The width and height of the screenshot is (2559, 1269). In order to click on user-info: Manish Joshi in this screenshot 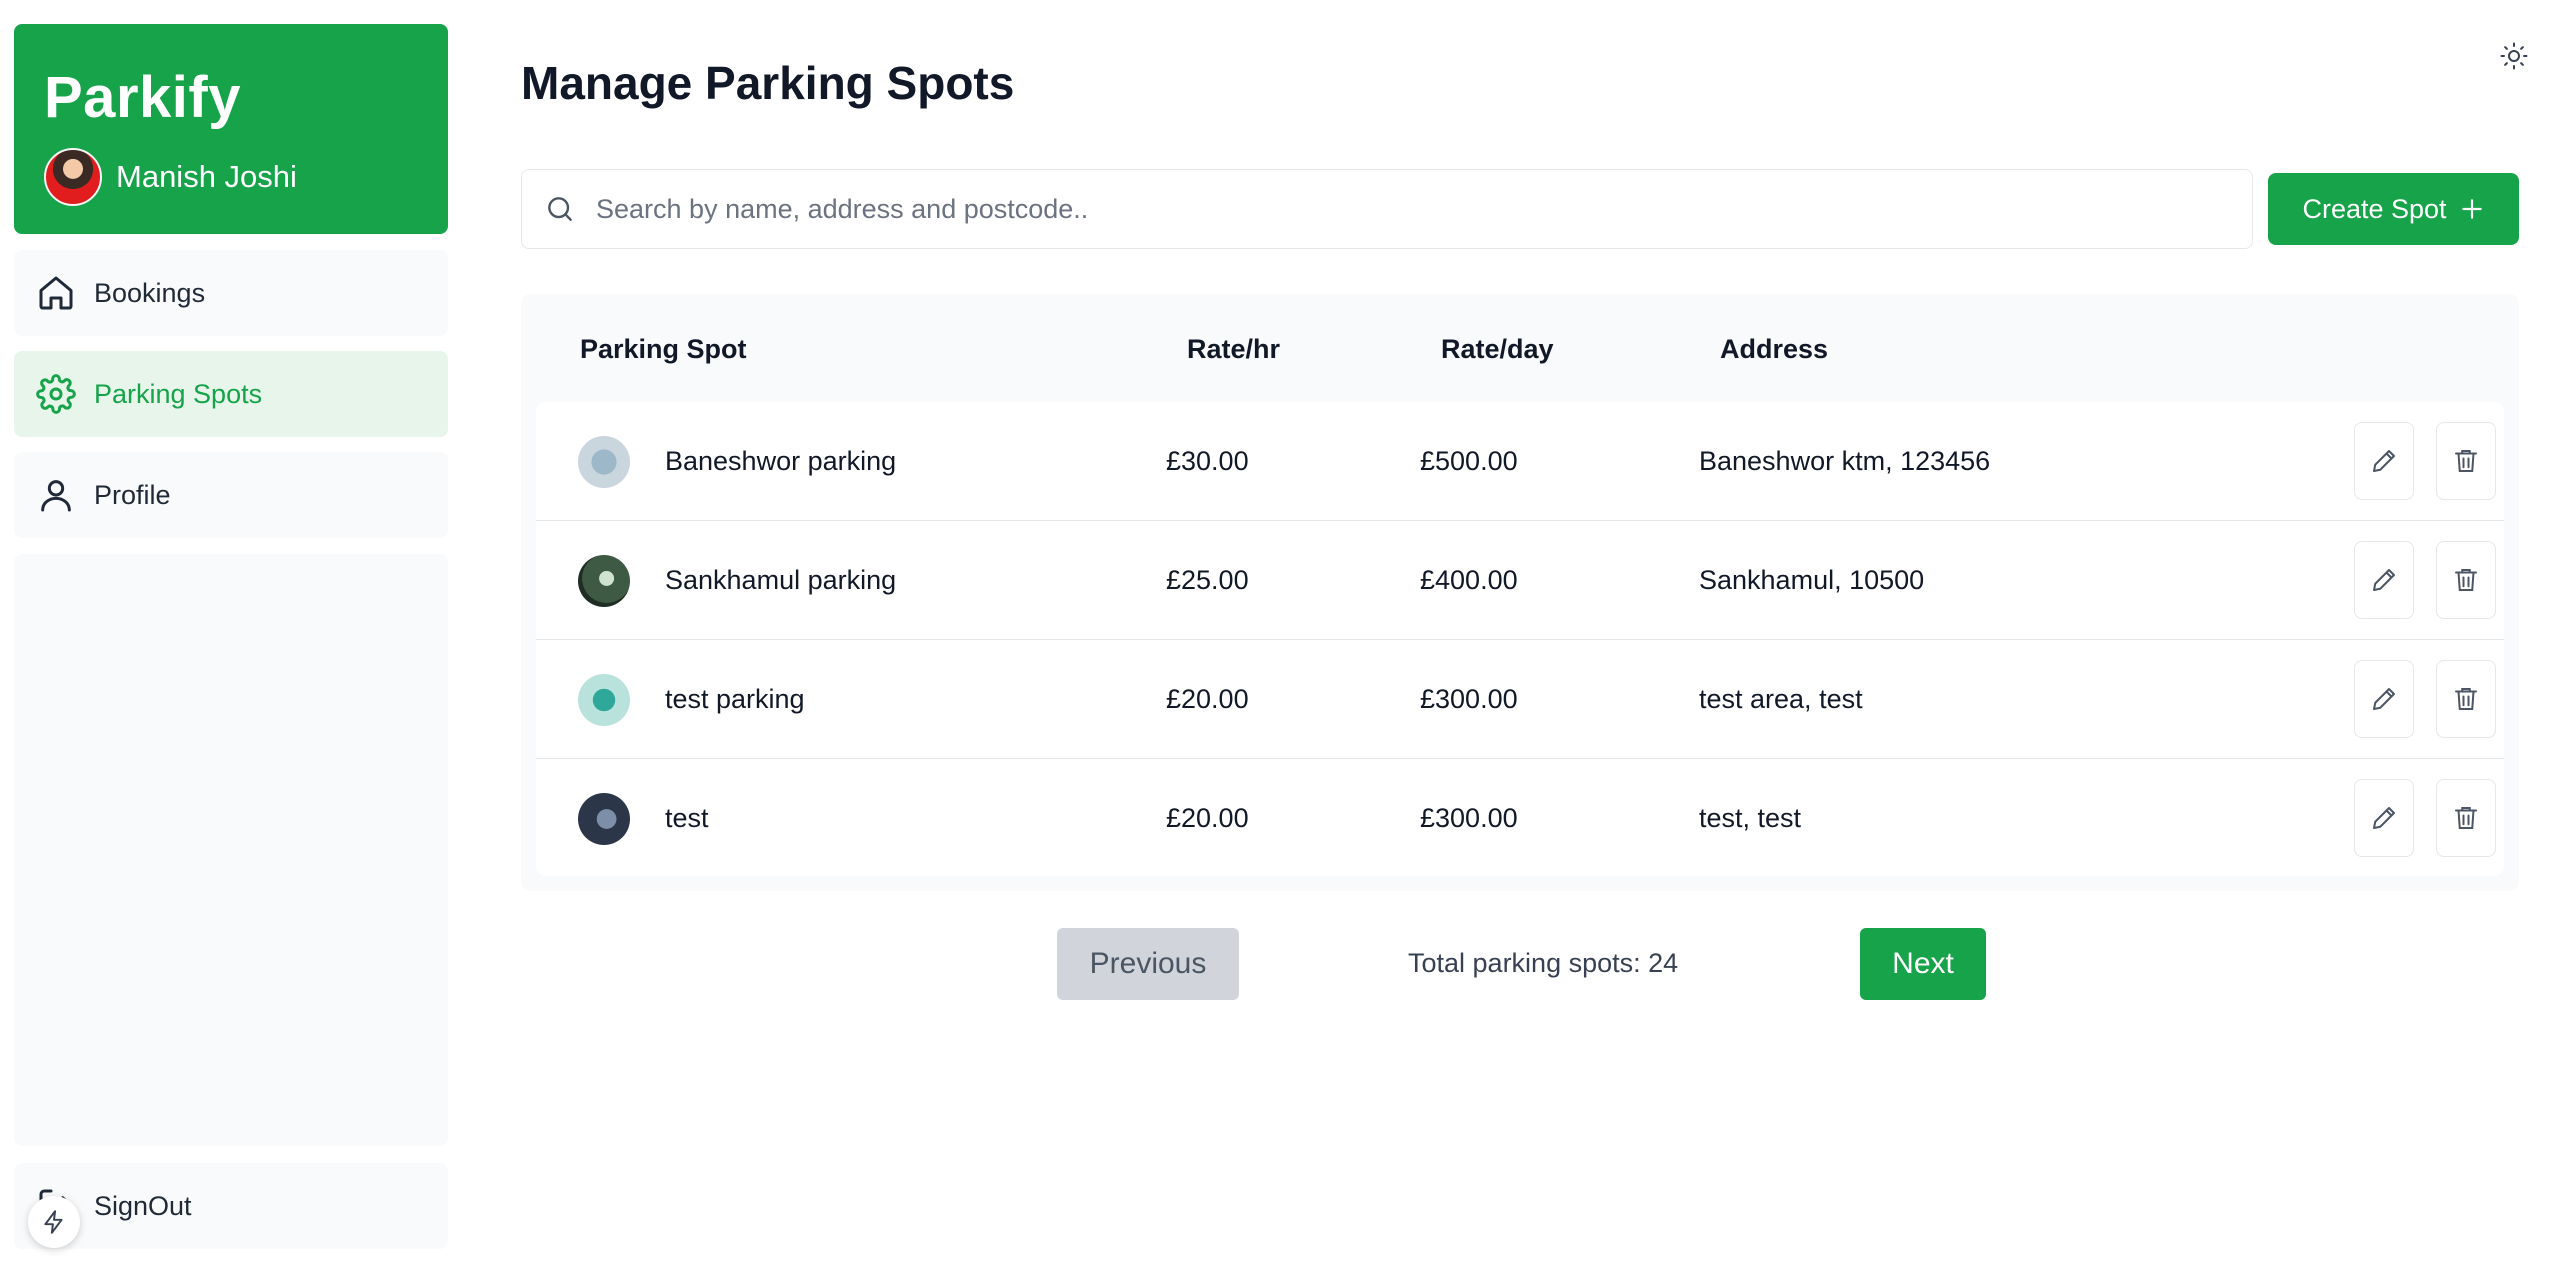, I will do `click(170, 177)`.